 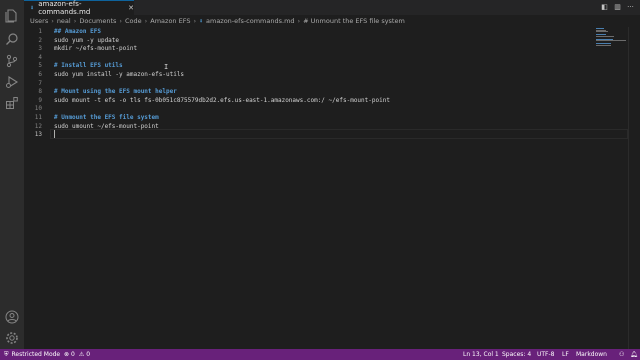 What do you see at coordinates (106, 117) in the screenshot?
I see `code-line: # Unmount the EFS file system` at bounding box center [106, 117].